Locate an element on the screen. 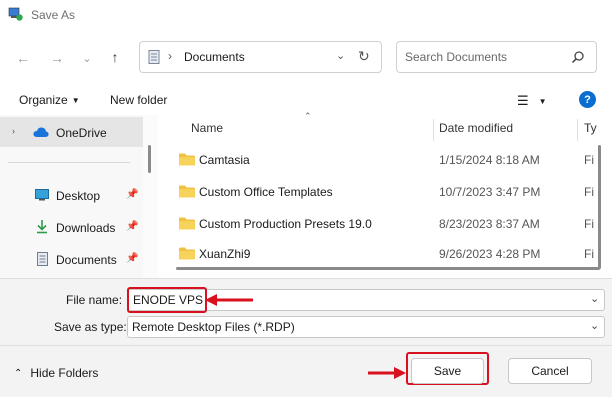  arrow-right-icon: → is located at coordinates (57, 58).